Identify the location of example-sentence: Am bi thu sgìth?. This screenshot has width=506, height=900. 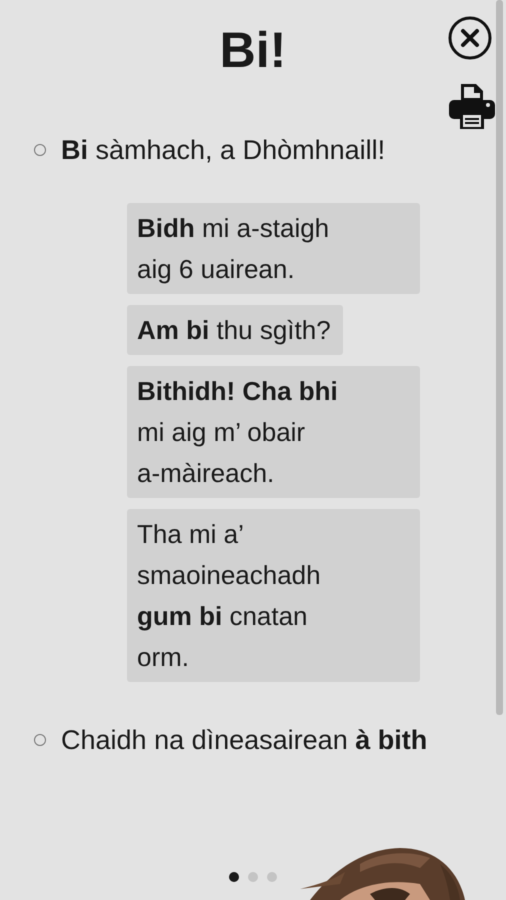
(235, 330).